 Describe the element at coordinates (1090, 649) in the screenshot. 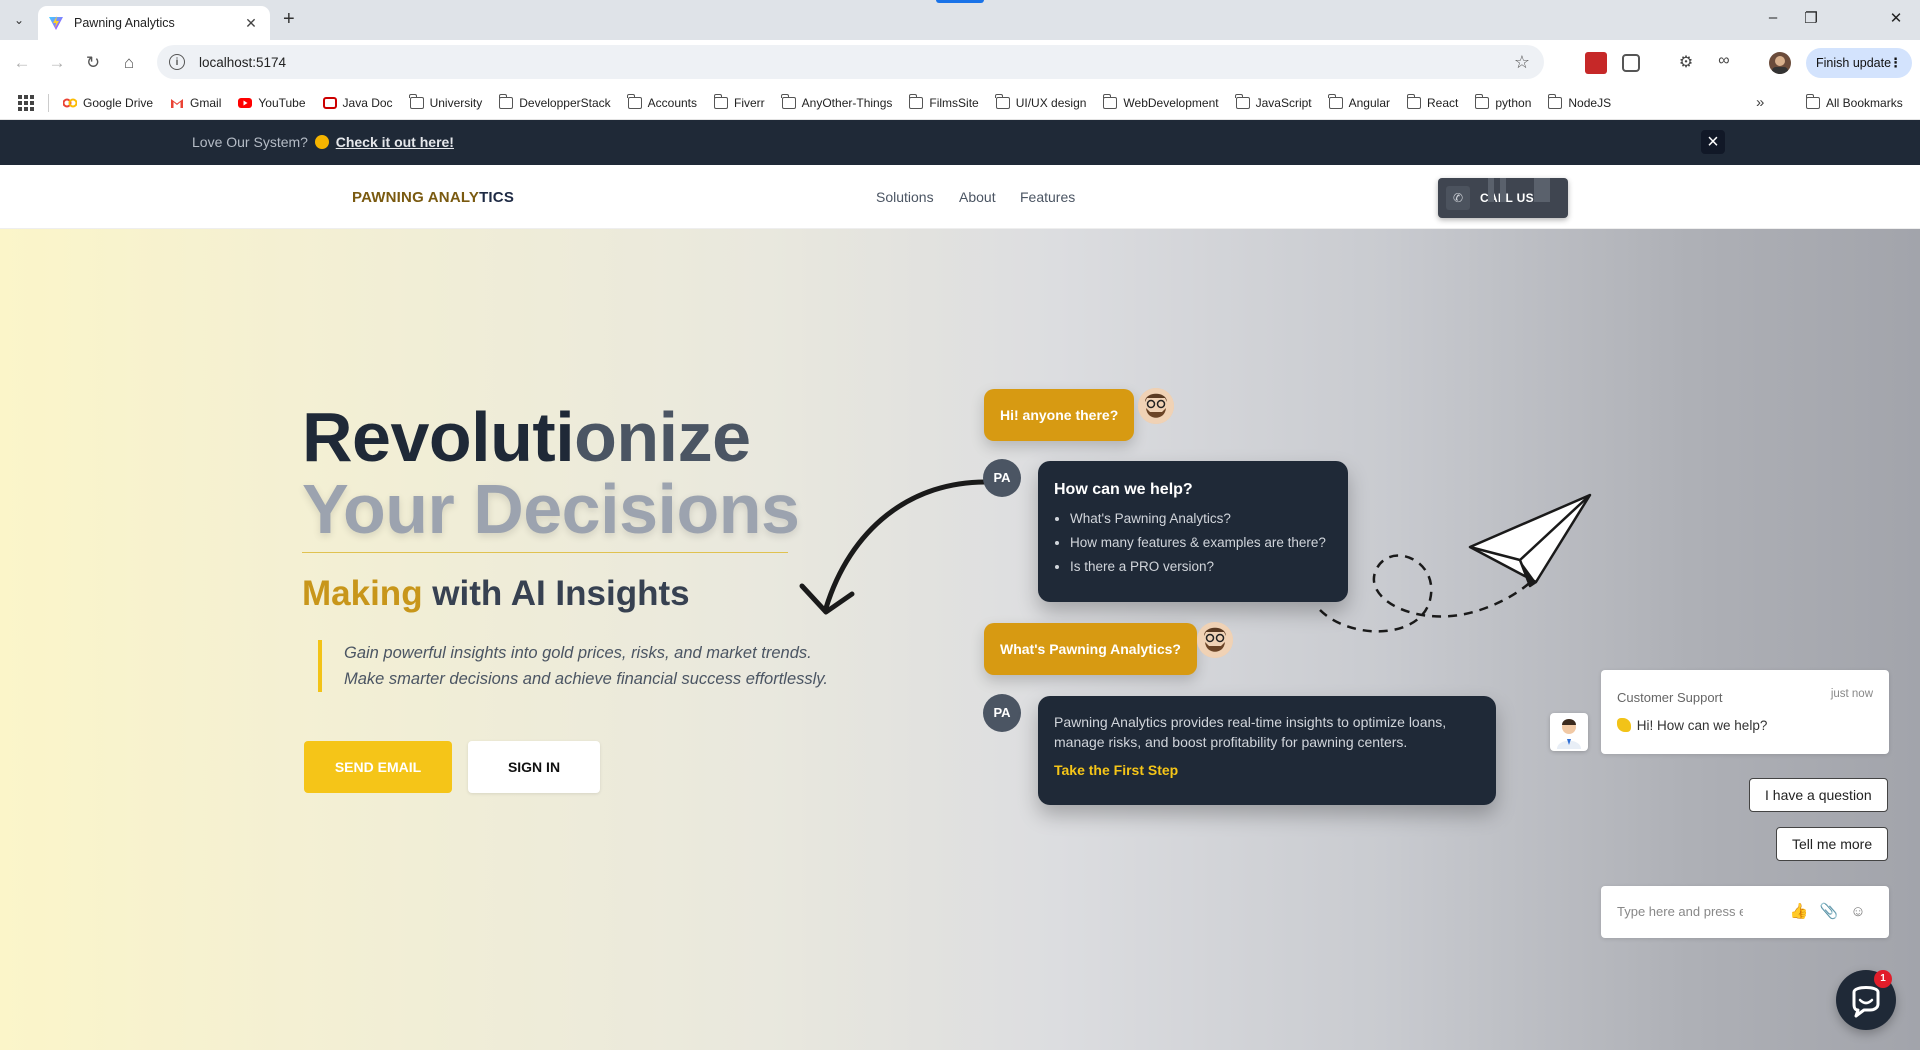

I see `user-message-bubble: What's Pawning Analytics?` at that location.